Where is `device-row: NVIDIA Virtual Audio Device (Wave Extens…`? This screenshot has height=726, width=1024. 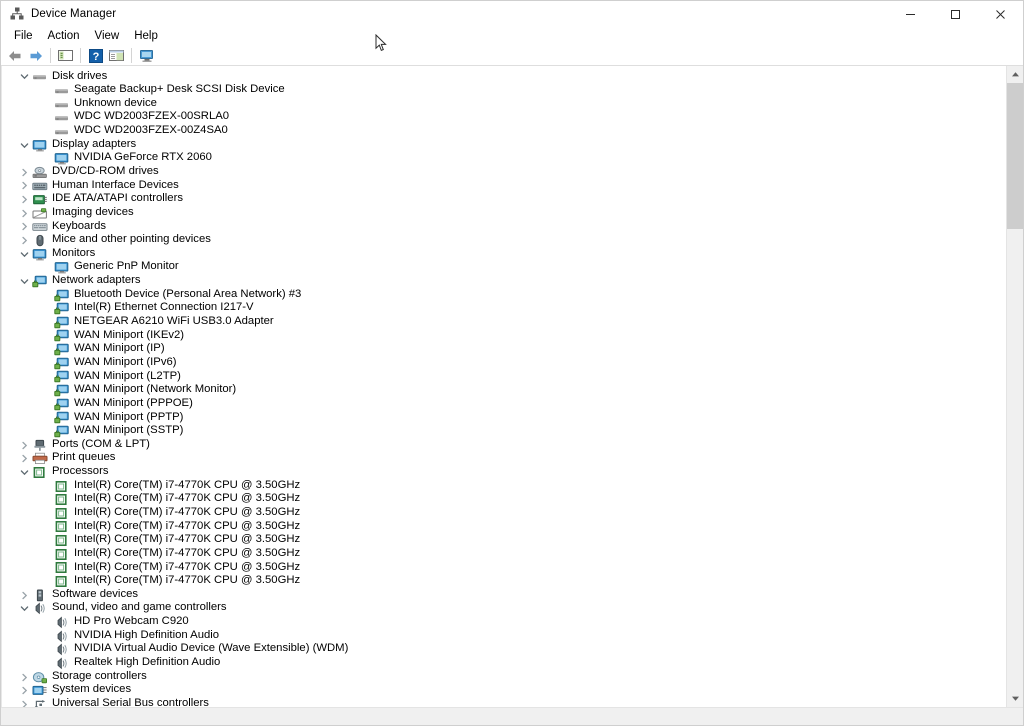 device-row: NVIDIA Virtual Audio Device (Wave Extens… is located at coordinates (504, 649).